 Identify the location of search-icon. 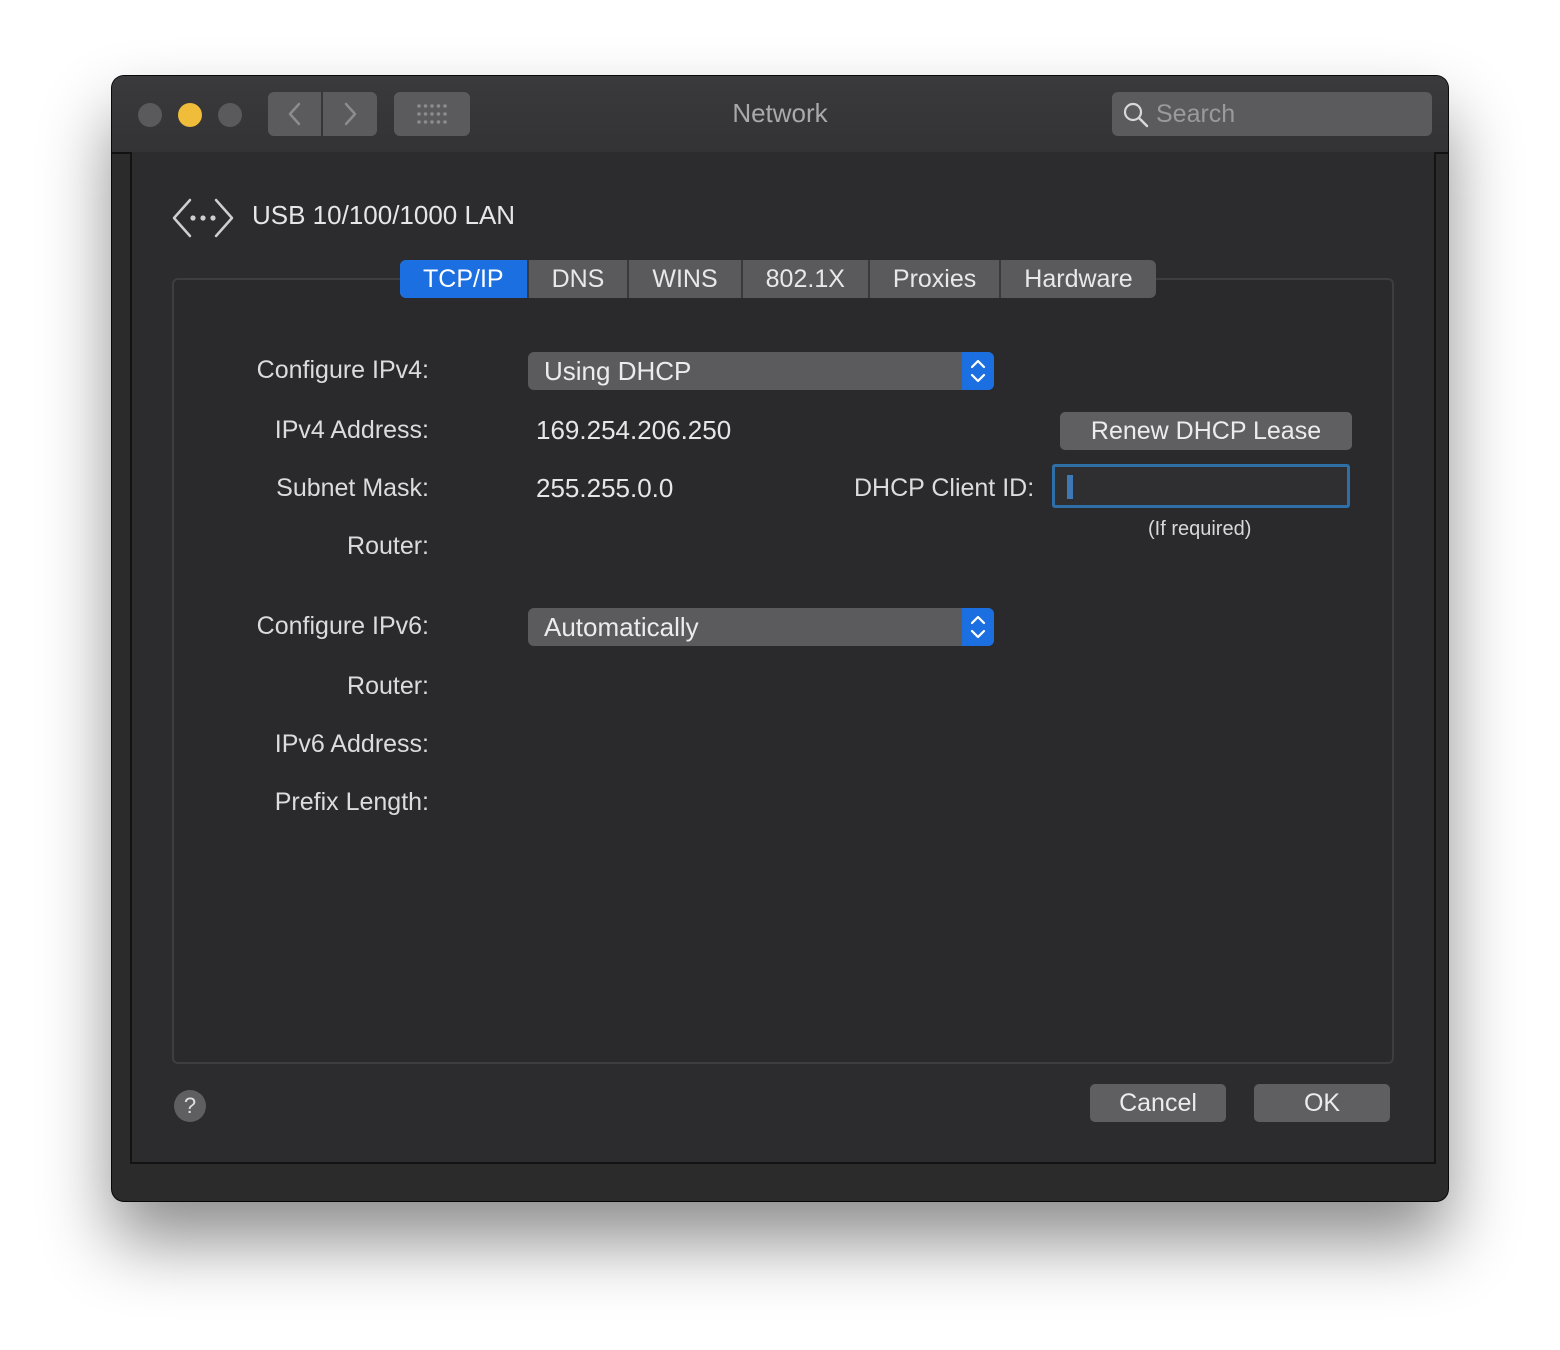
(1136, 115).